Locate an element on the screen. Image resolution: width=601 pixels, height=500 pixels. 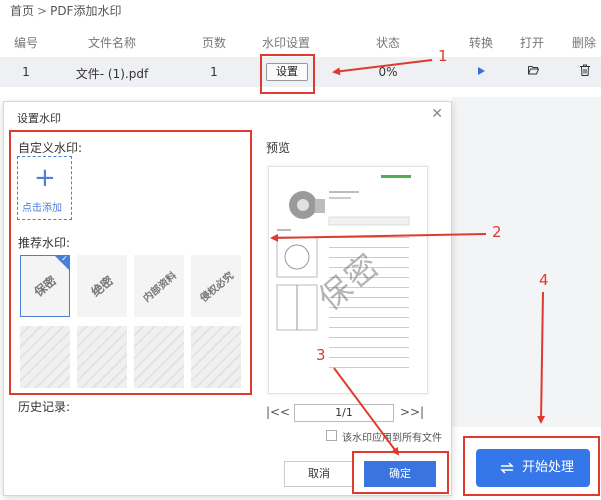
col-pages: 页数 is located at coordinates (214, 43).